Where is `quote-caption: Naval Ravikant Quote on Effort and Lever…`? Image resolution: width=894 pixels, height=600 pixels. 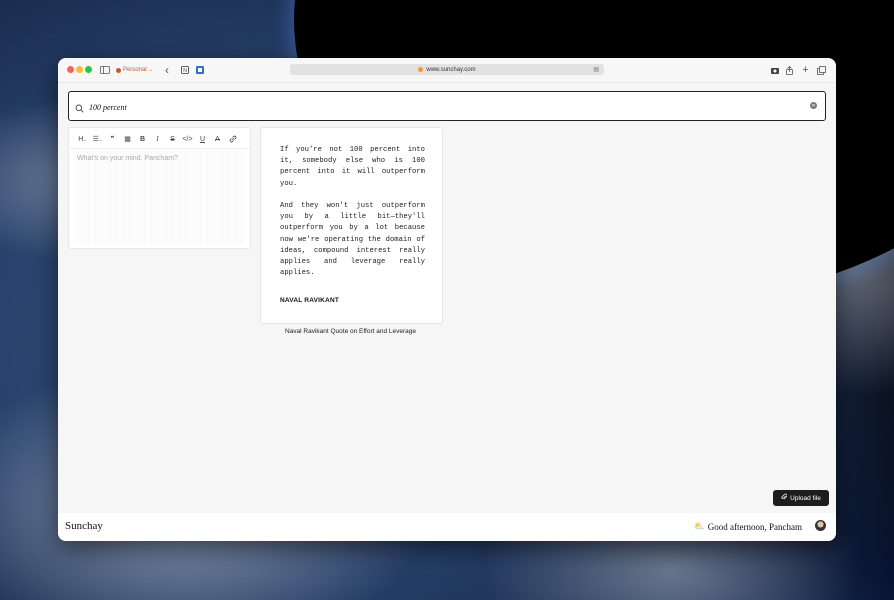
quote-caption: Naval Ravikant Quote on Effort and Lever… is located at coordinates (350, 331).